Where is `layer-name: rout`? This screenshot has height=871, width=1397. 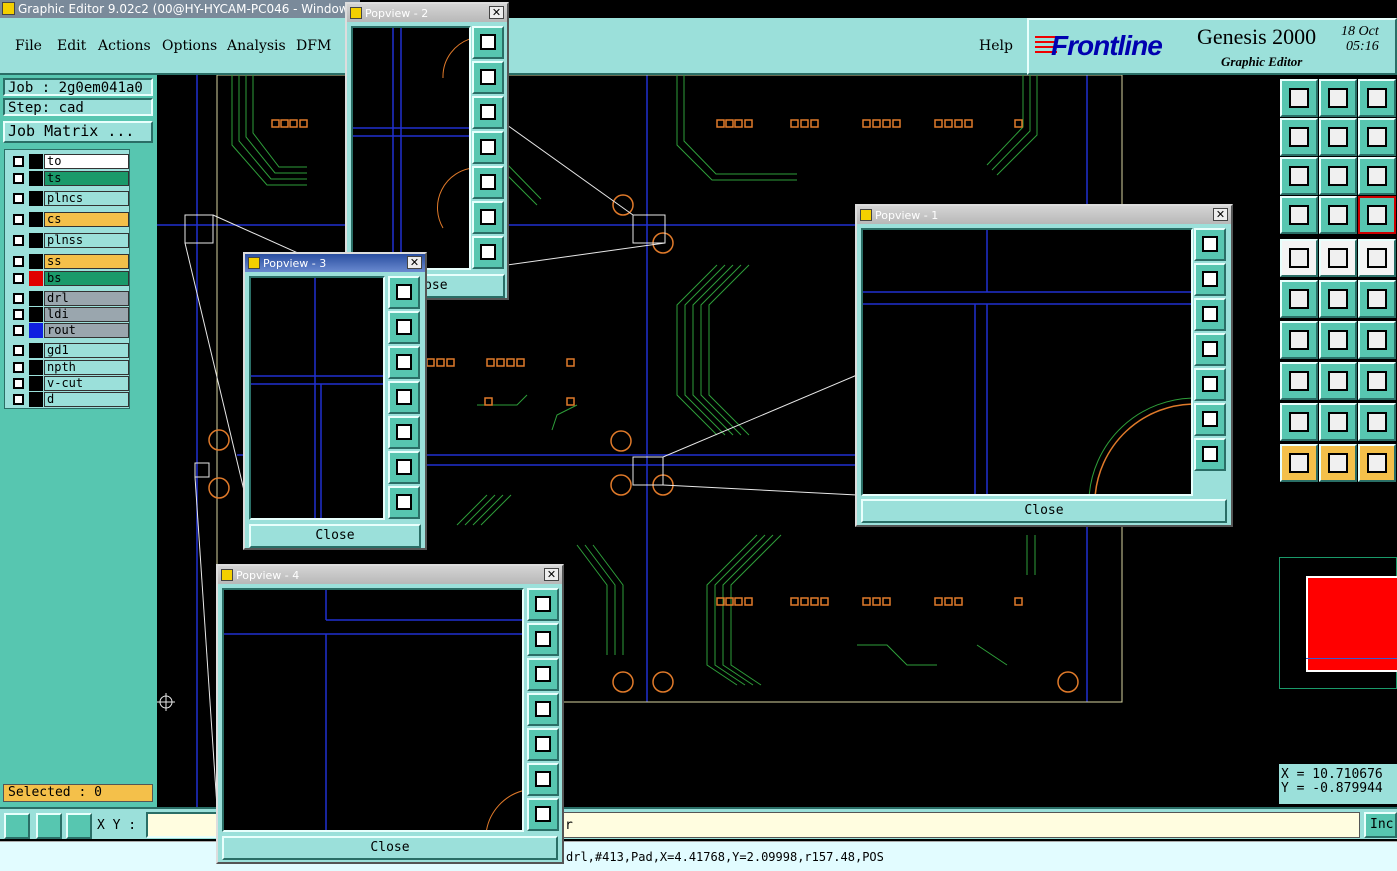
layer-name: rout is located at coordinates (86, 330).